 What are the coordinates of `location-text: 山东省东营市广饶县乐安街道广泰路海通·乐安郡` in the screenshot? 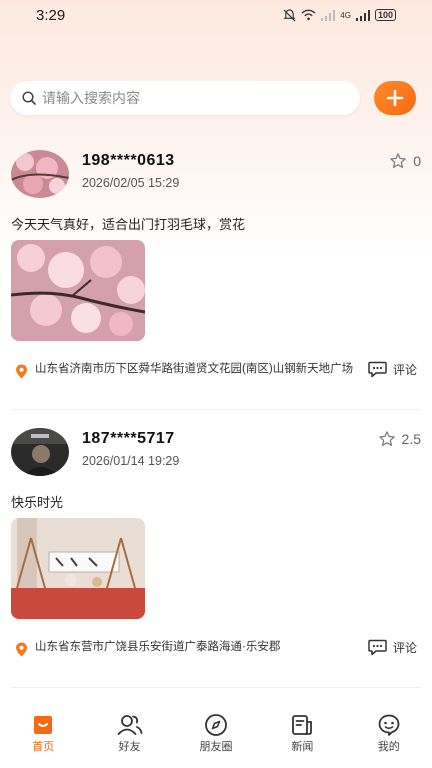 It's located at (158, 647).